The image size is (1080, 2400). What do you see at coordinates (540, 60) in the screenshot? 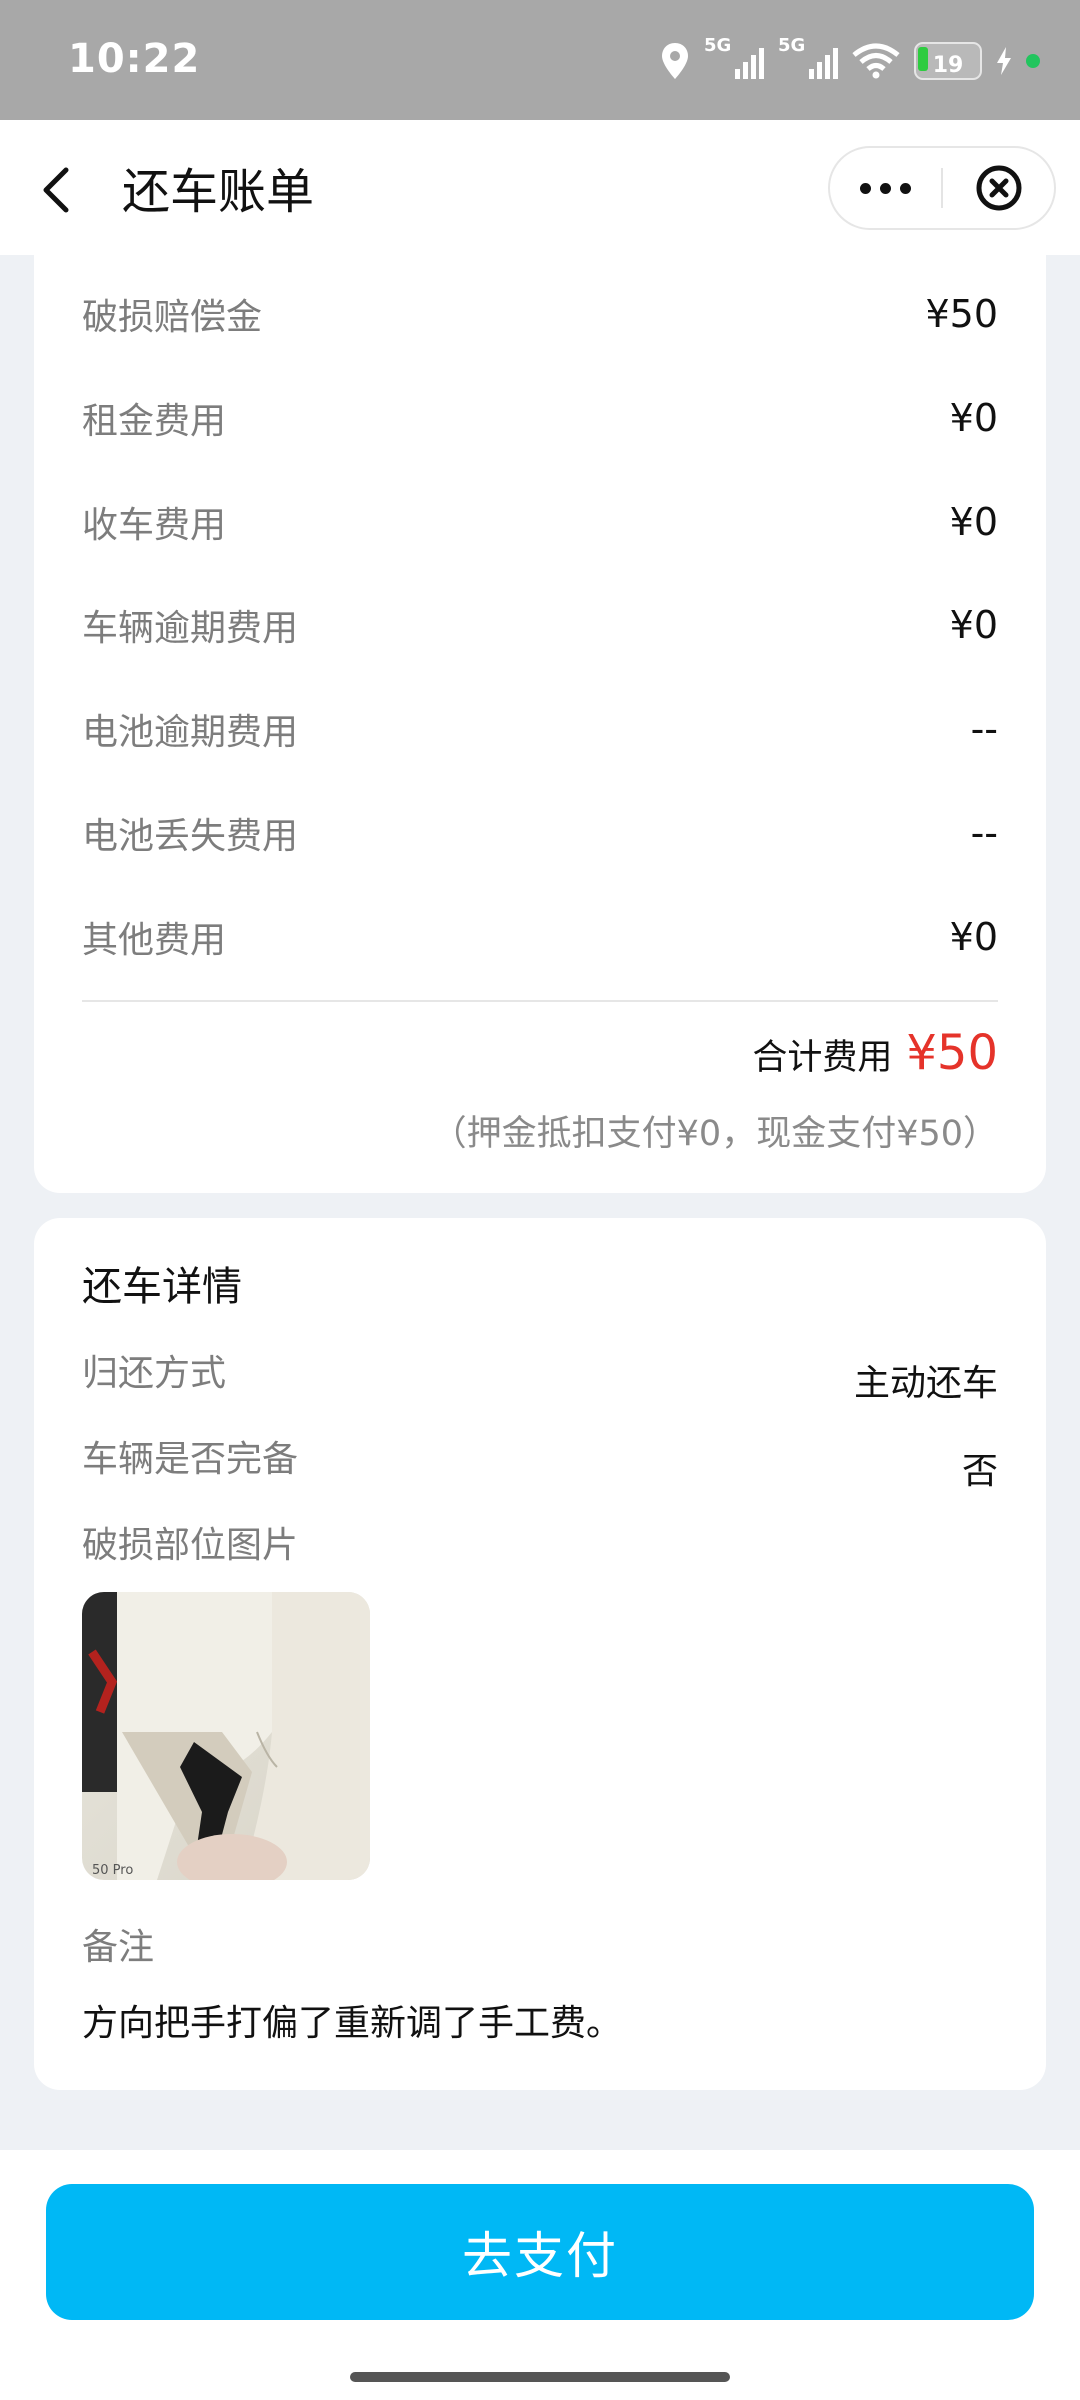
I see `status-bar: 10:22 5G 5G 19` at bounding box center [540, 60].